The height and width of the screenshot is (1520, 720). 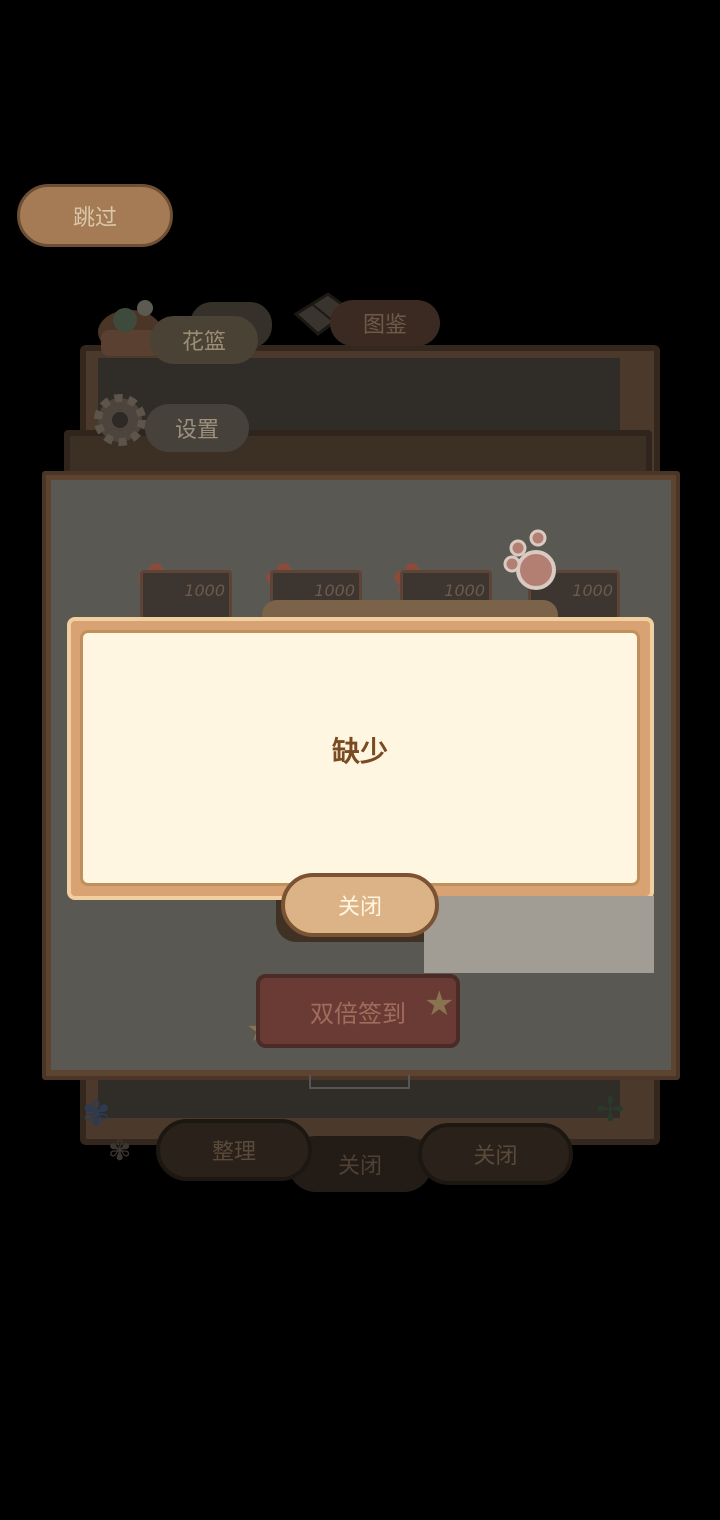 What do you see at coordinates (359, 1166) in the screenshot?
I see `close-center-label: 关闭` at bounding box center [359, 1166].